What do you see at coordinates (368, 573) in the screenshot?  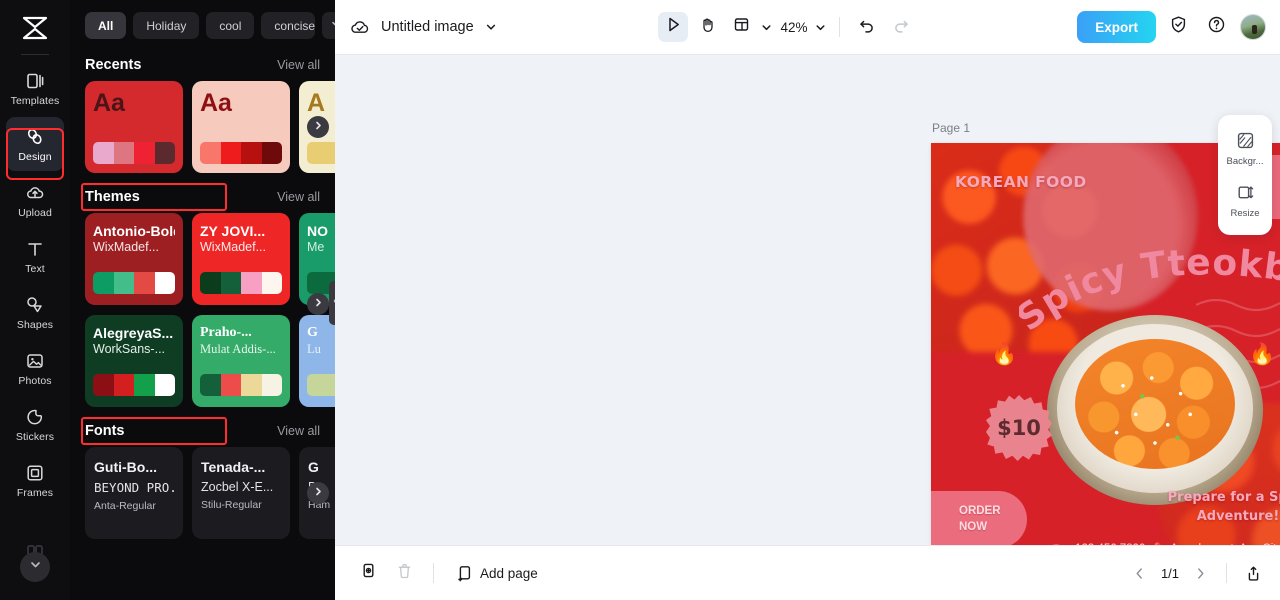 I see `duplicate-button` at bounding box center [368, 573].